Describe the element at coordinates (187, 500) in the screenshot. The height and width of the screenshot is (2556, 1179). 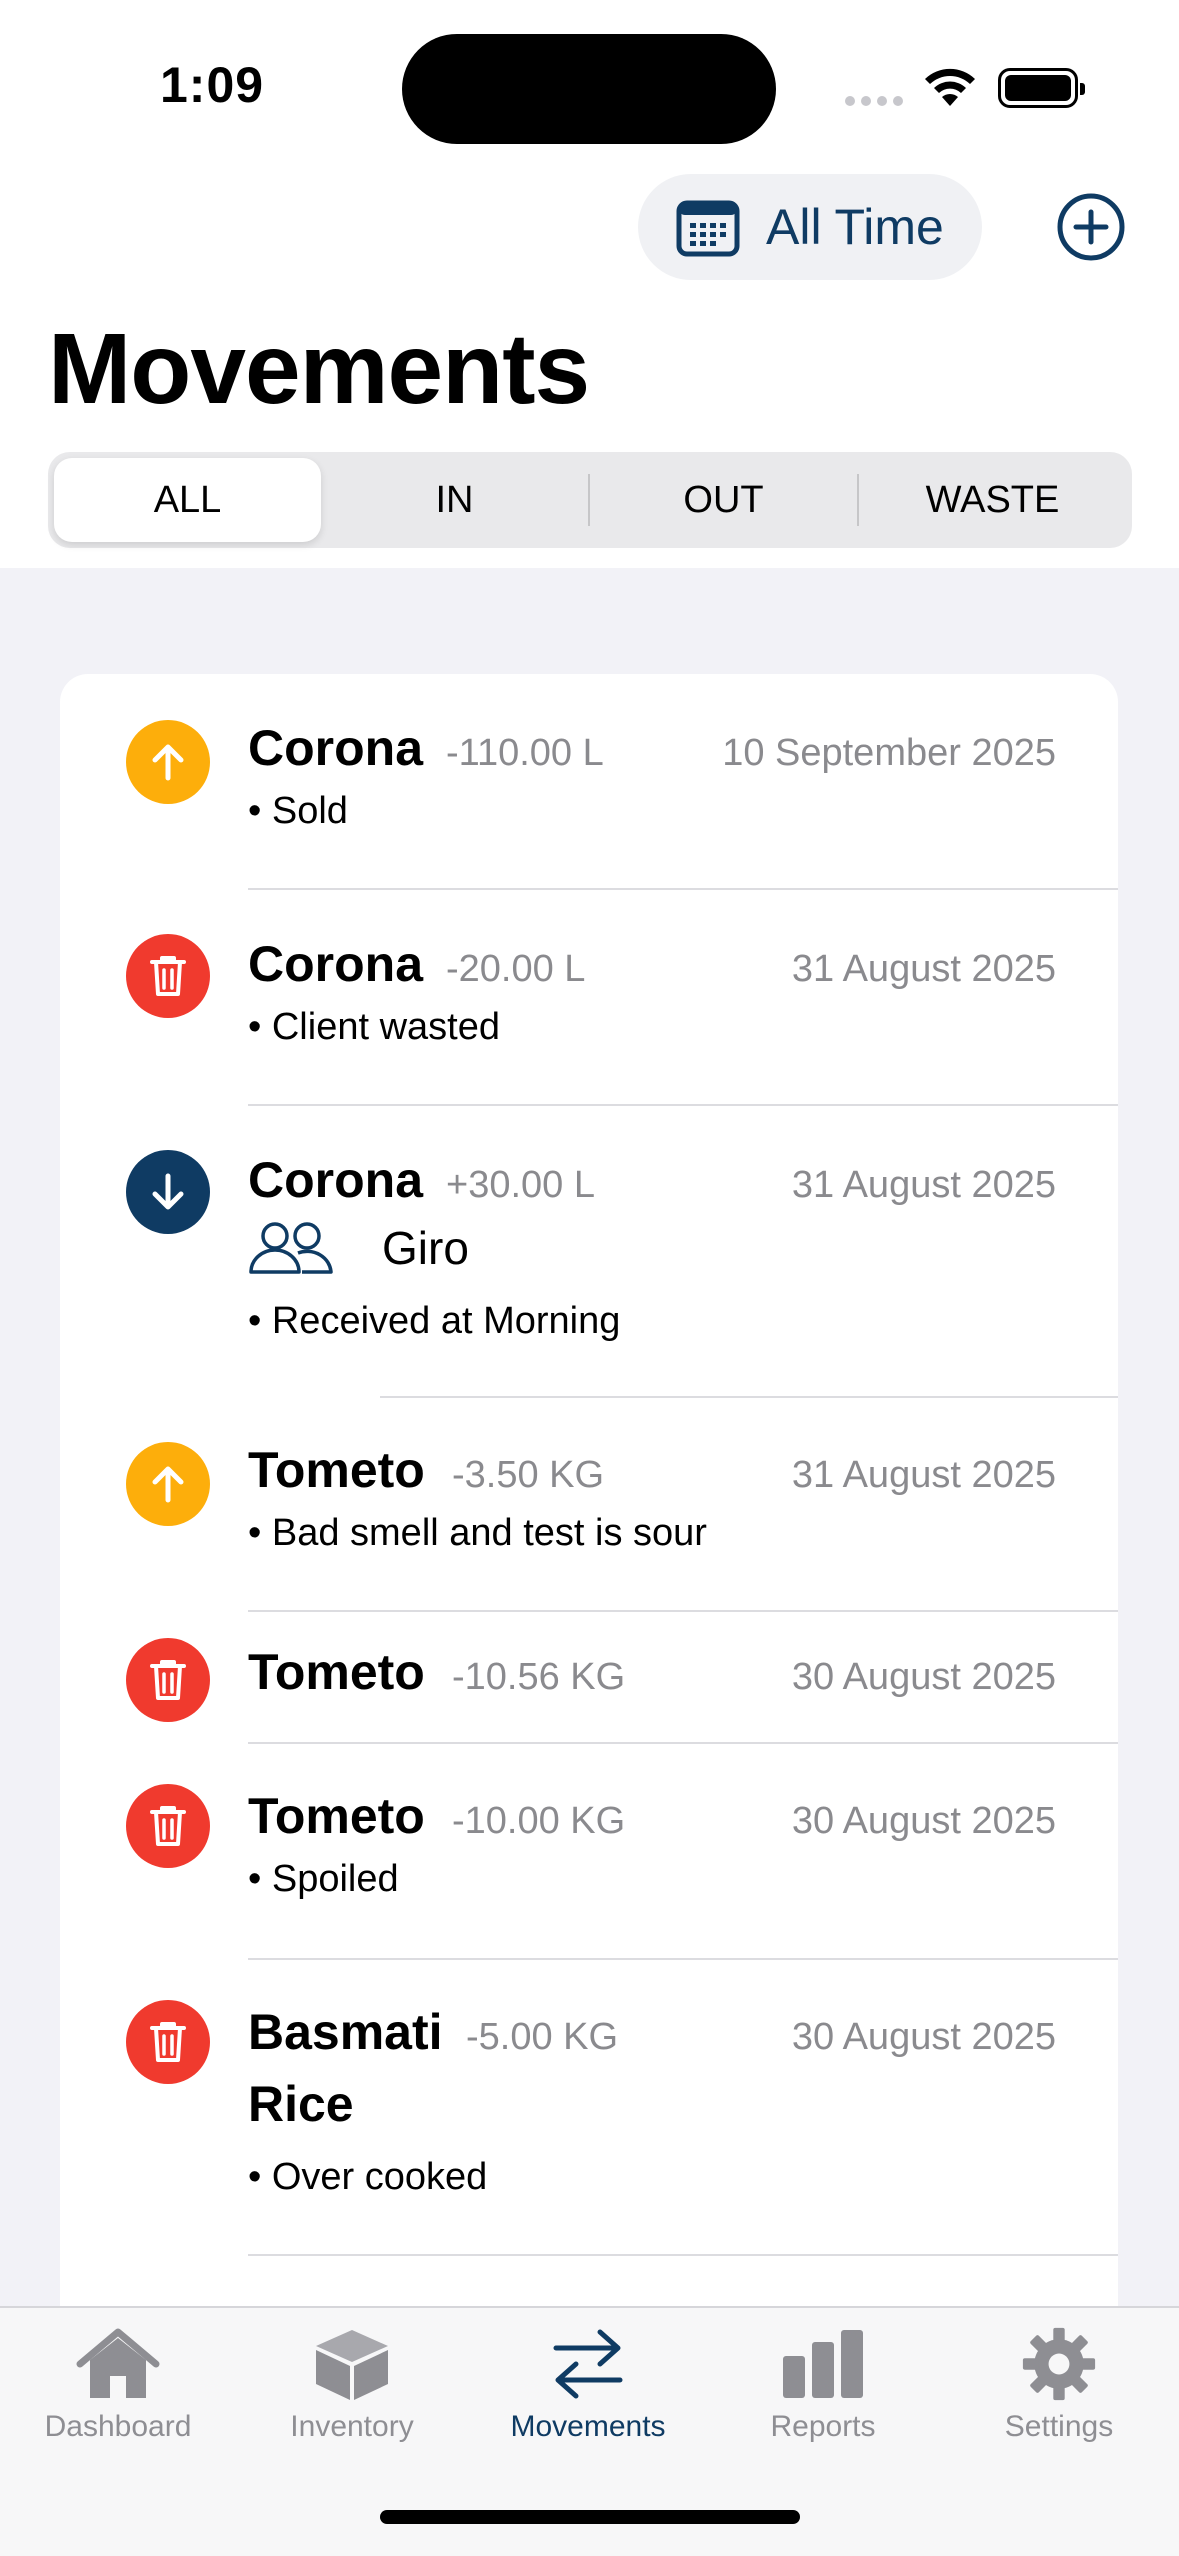
I see `segment-all: ALL` at that location.